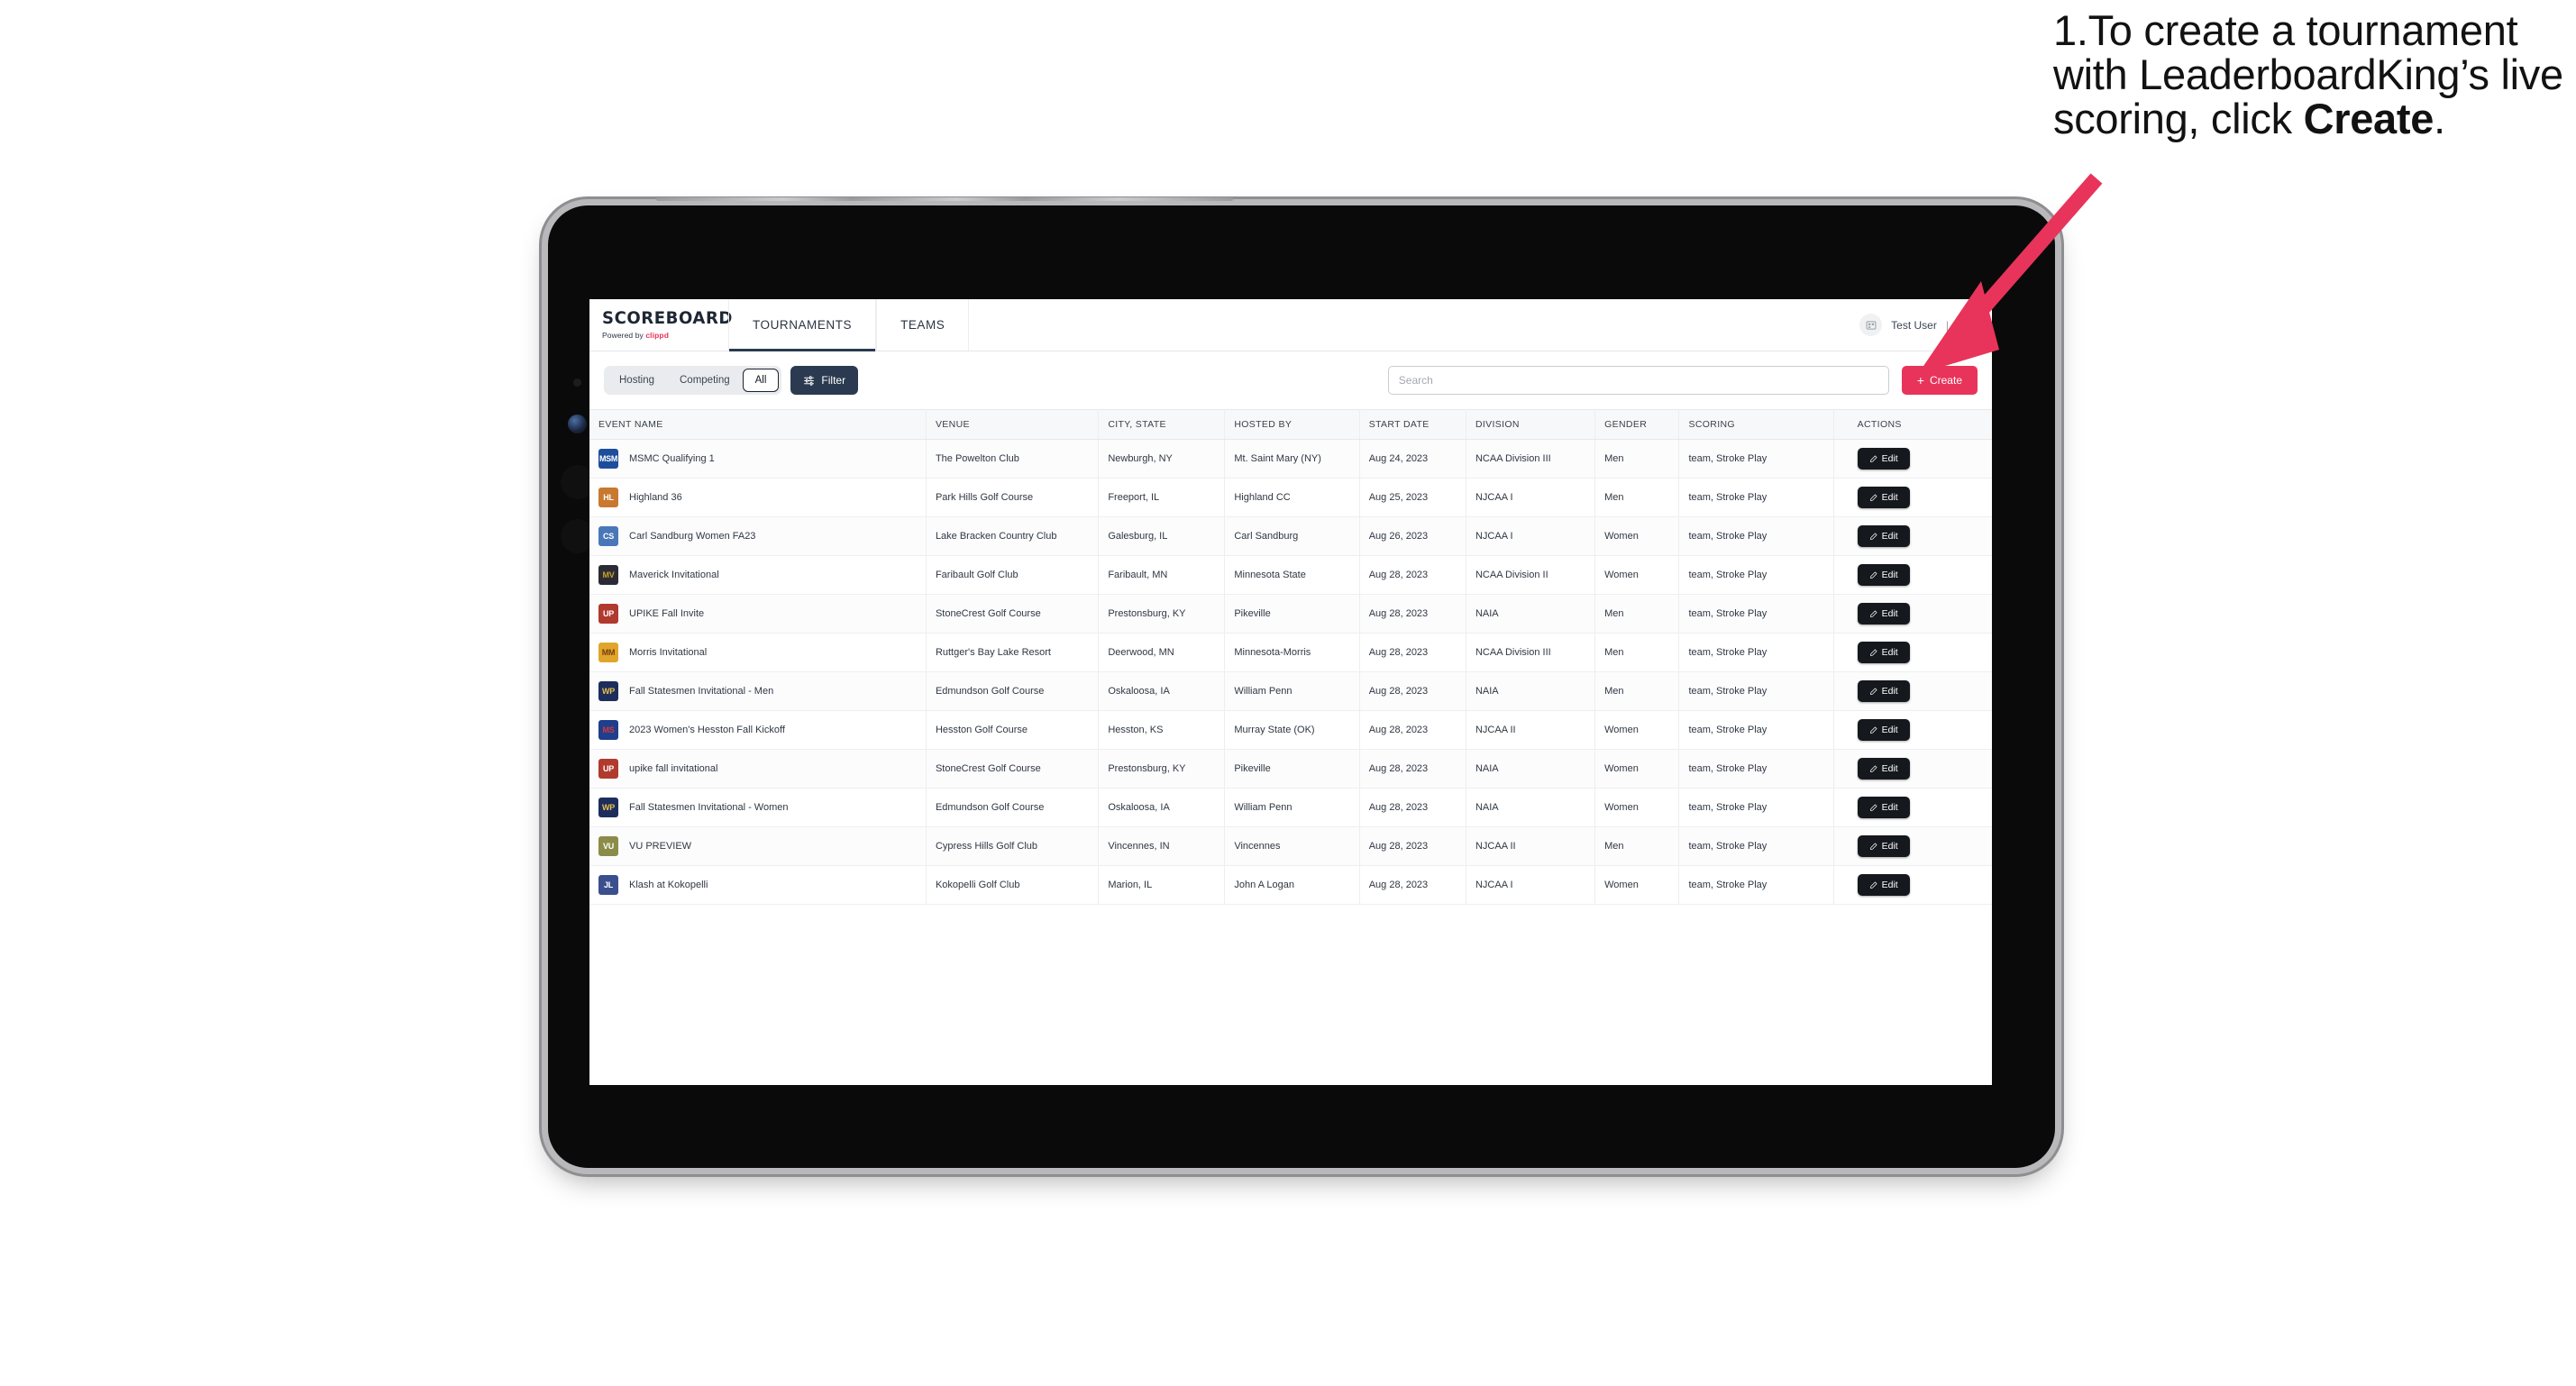 The image size is (2576, 1386). I want to click on sign-out-link: Sign, so click(1968, 325).